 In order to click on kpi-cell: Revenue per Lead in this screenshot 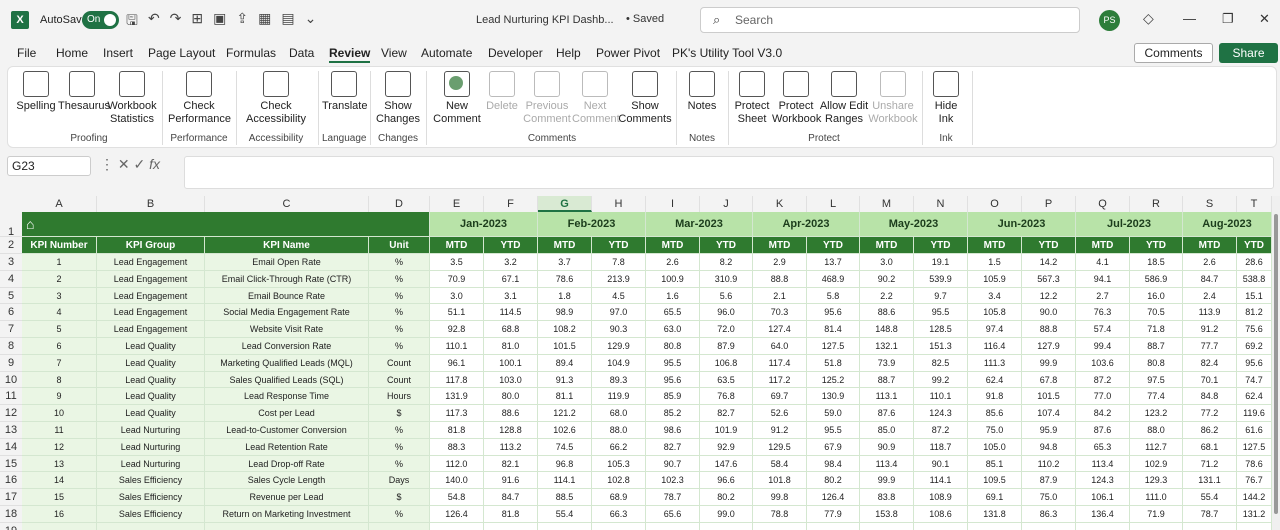, I will do `click(287, 497)`.